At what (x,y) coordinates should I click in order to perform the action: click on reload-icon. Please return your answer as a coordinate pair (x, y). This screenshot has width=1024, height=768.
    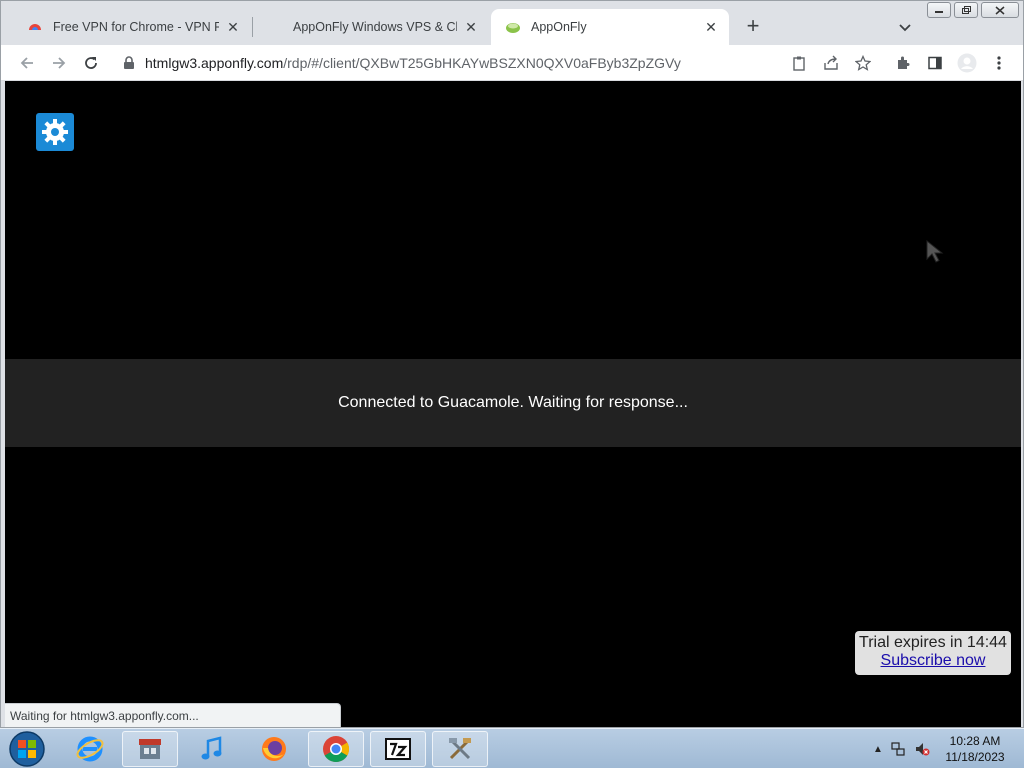
    Looking at the image, I should click on (91, 63).